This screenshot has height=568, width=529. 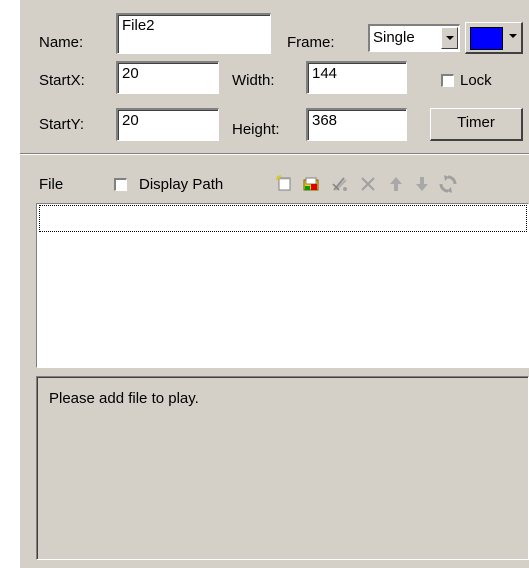 What do you see at coordinates (181, 184) in the screenshot?
I see `display-path-label: Display Path` at bounding box center [181, 184].